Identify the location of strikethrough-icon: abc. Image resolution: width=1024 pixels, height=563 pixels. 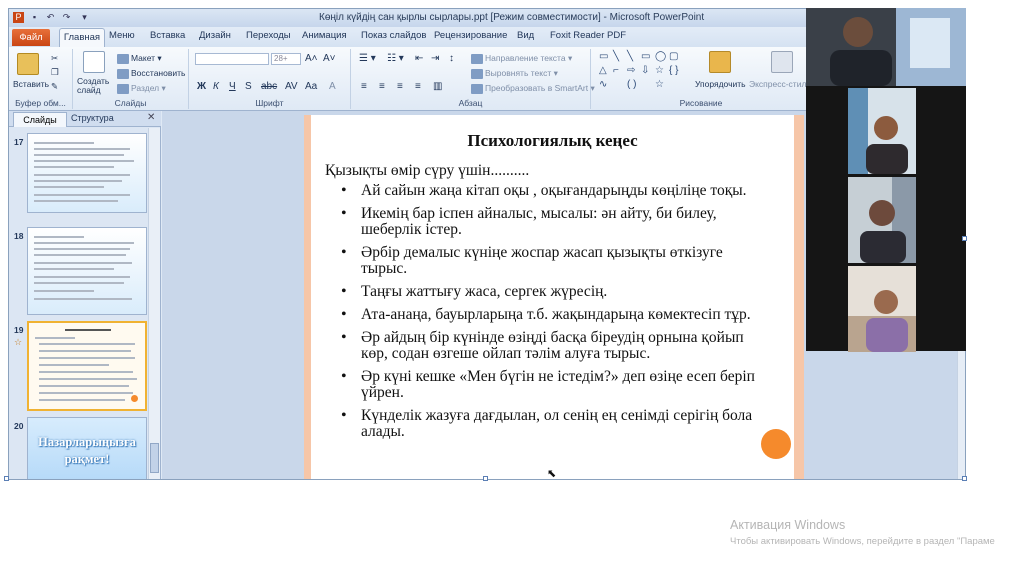
(269, 86).